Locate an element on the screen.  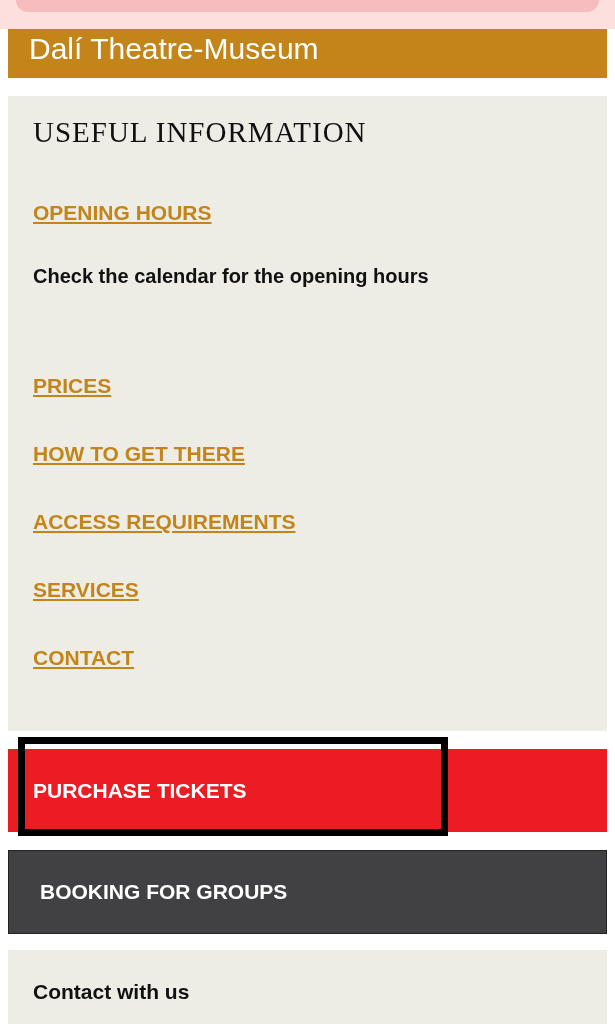
nav-button: PURCHASE TICKETS is located at coordinates (307, 790).